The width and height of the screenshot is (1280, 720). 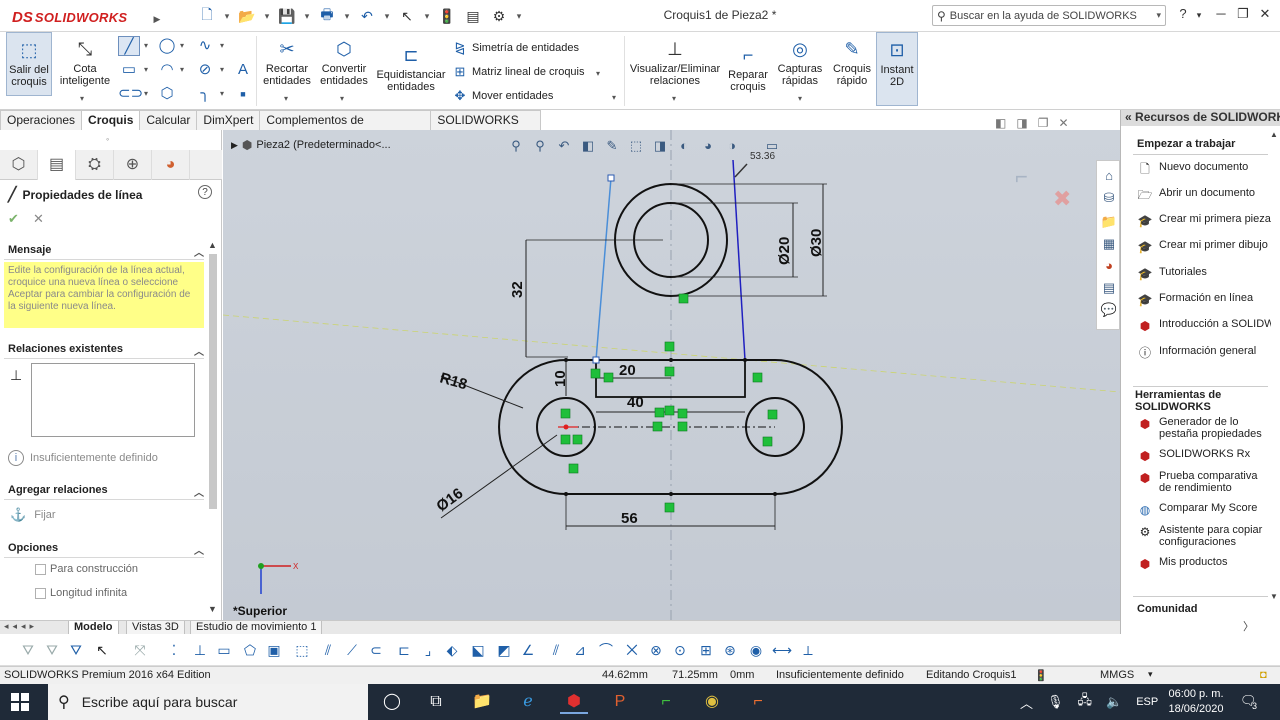 What do you see at coordinates (157, 19) in the screenshot?
I see `menu-arrow-icon: ▶` at bounding box center [157, 19].